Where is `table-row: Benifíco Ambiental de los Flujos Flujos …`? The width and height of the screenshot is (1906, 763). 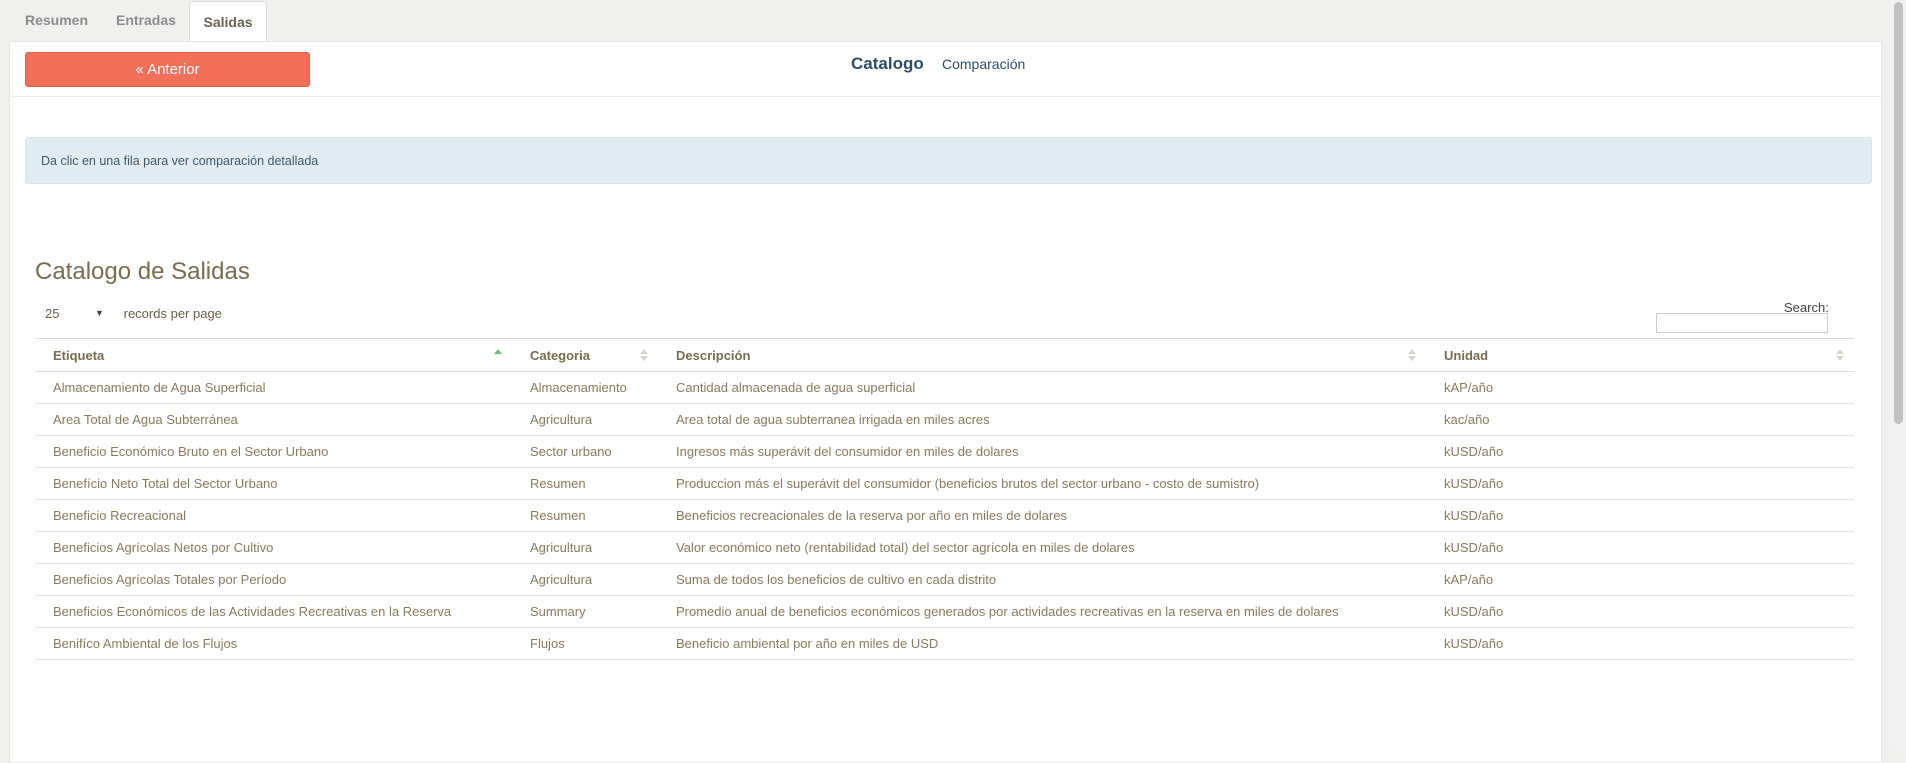
table-row: Benifíco Ambiental de los Flujos Flujos … is located at coordinates (944, 643).